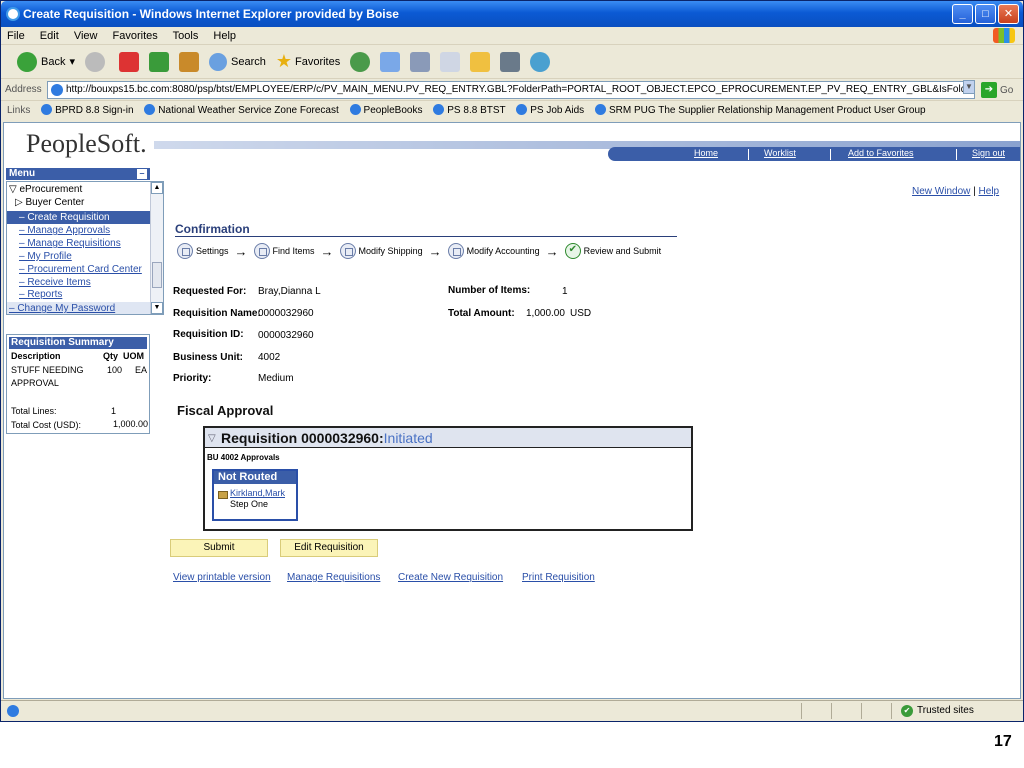  I want to click on new-window-link: New Window, so click(941, 191).